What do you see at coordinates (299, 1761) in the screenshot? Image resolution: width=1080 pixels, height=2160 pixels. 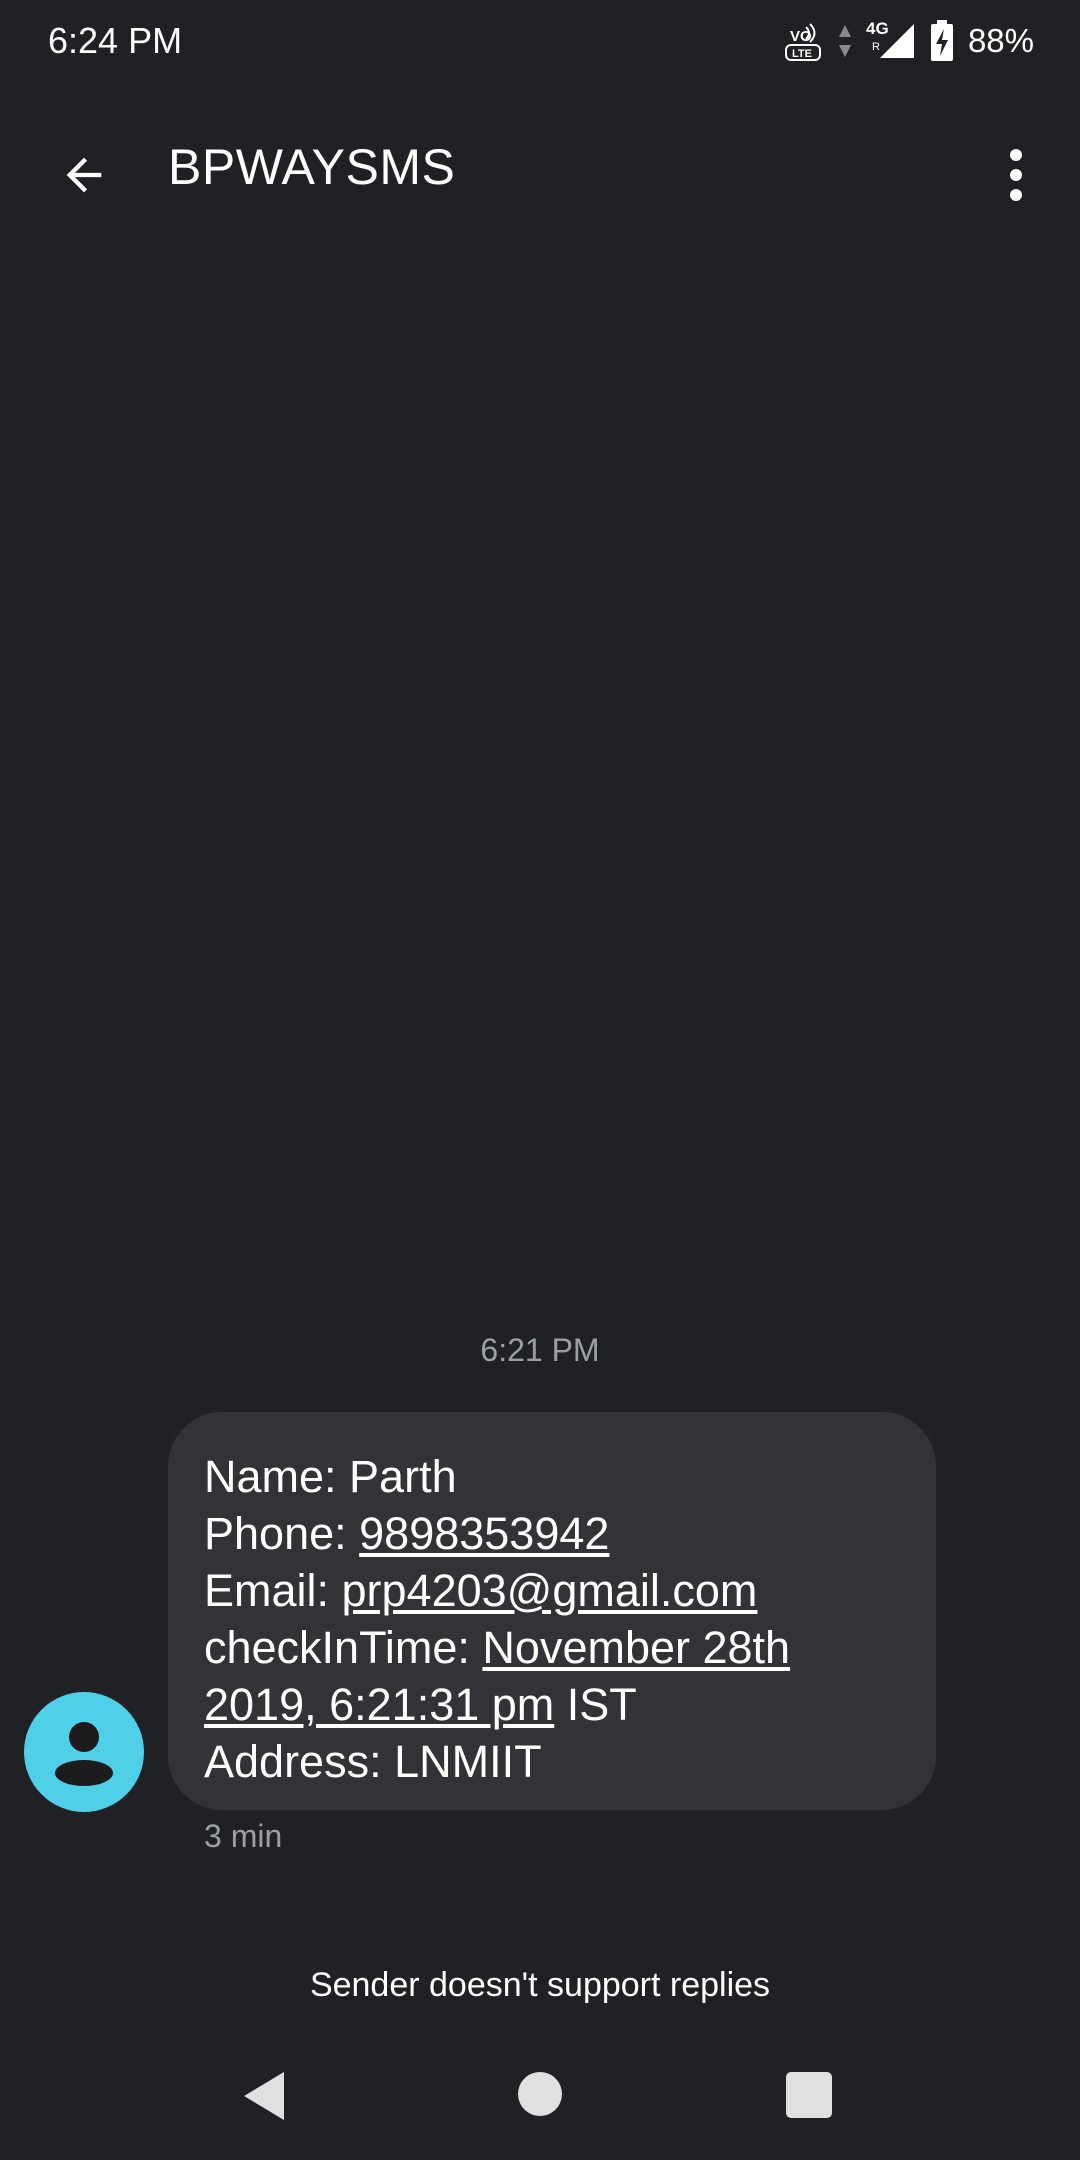 I see `address-label: Address:` at bounding box center [299, 1761].